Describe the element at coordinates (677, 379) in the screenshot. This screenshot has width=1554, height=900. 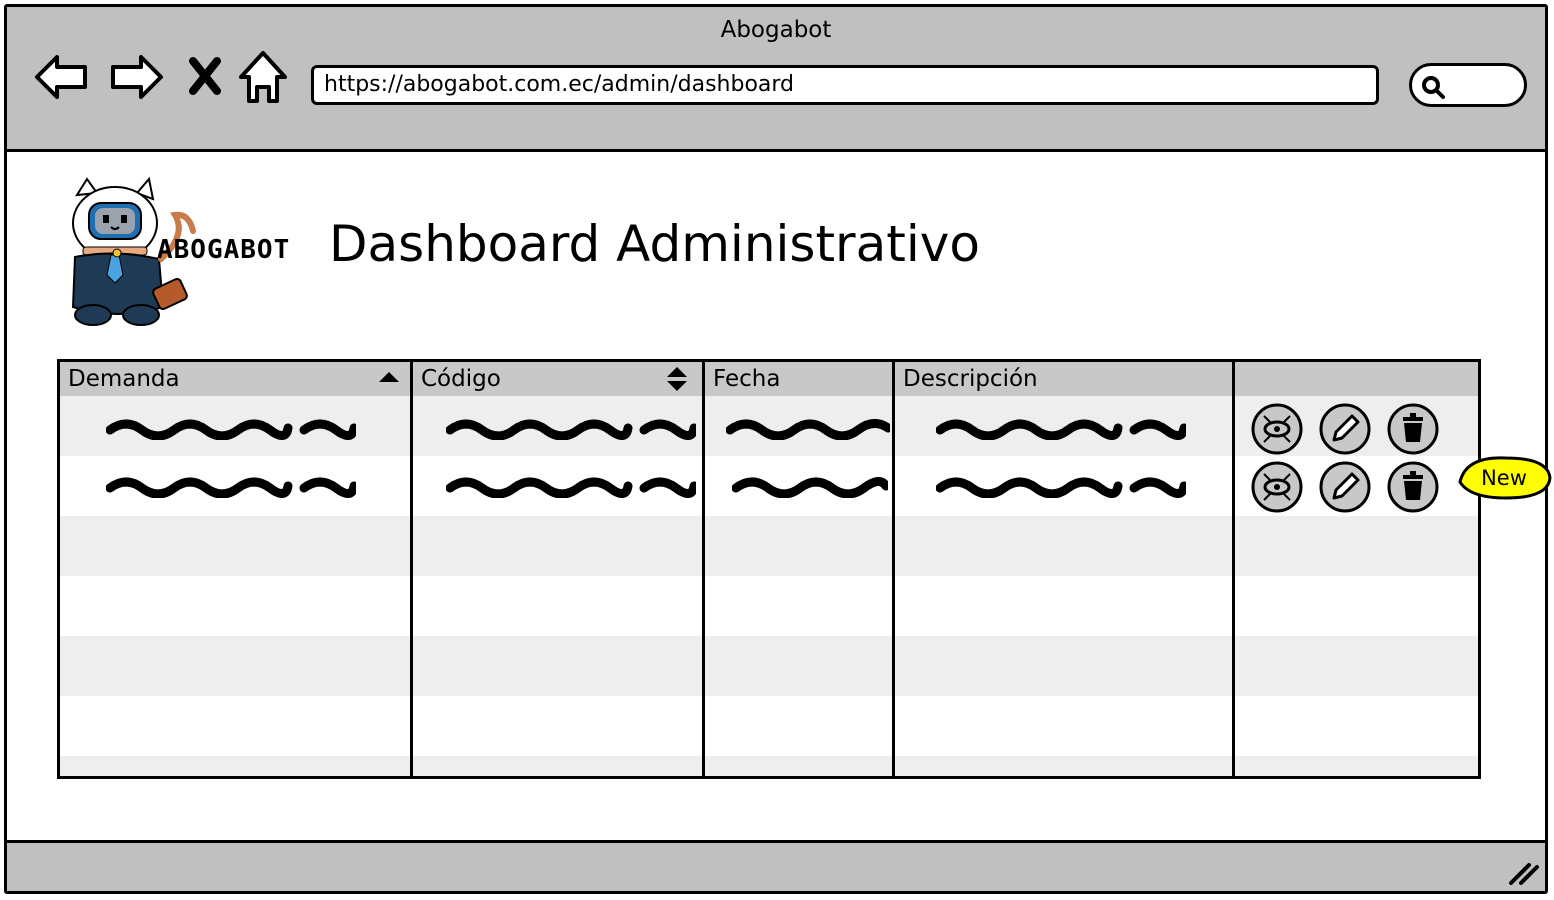
I see `sort-both-icon` at that location.